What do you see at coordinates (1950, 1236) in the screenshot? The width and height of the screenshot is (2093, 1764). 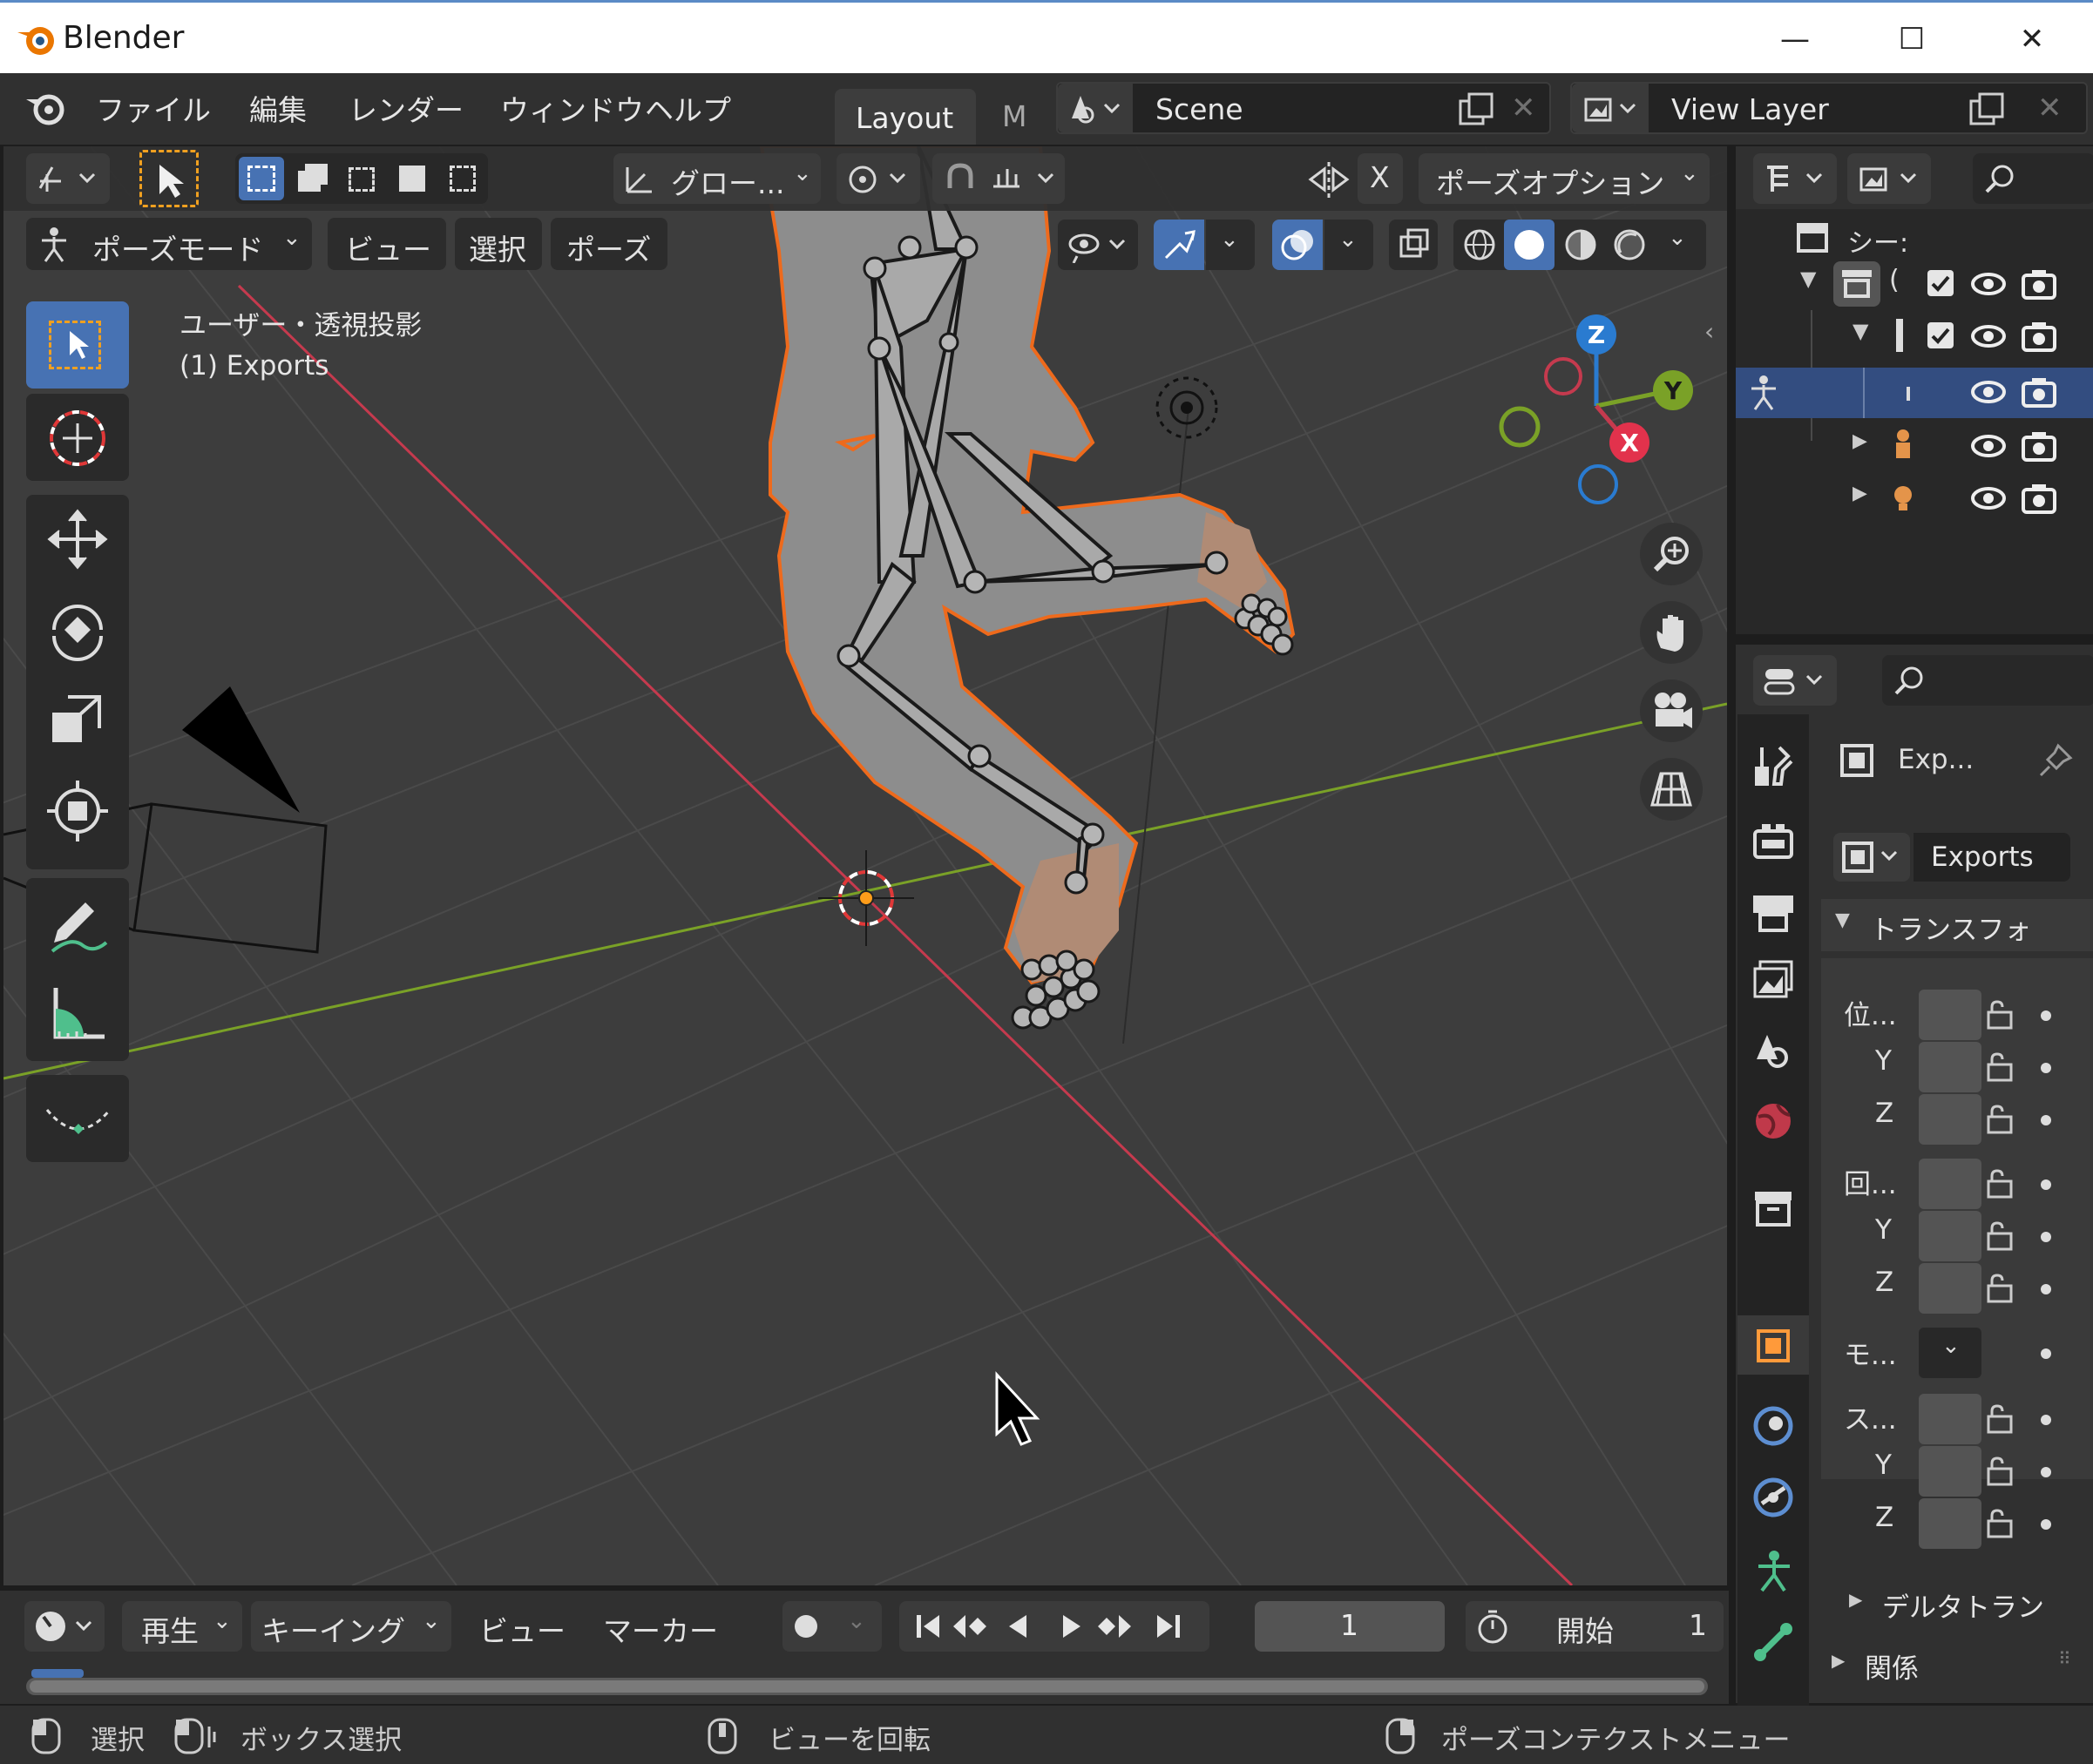 I see `rotation-y-field` at bounding box center [1950, 1236].